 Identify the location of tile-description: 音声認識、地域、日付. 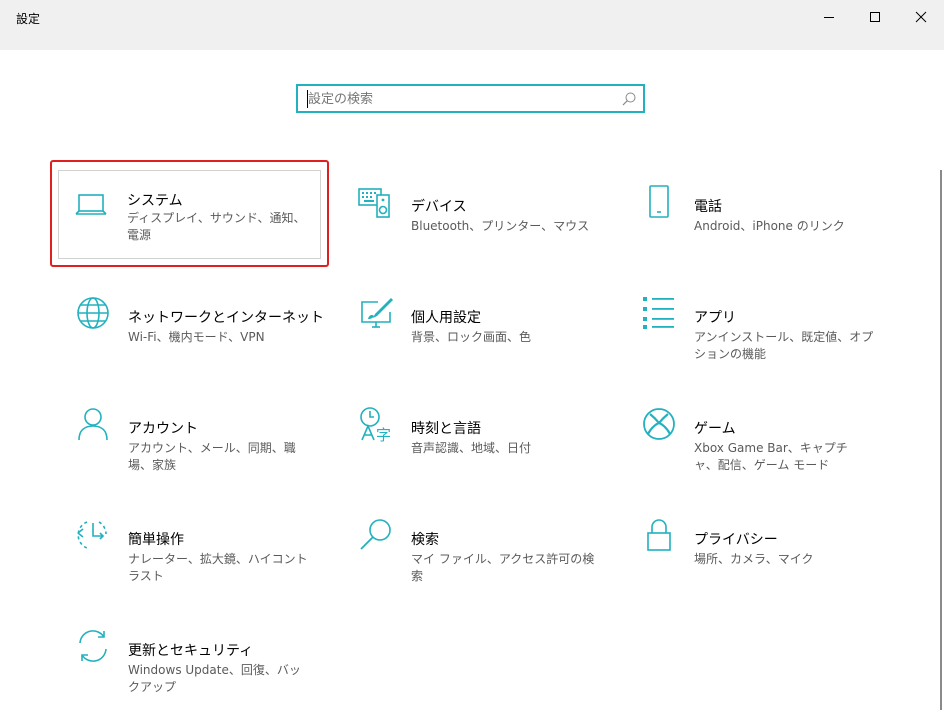
(471, 448).